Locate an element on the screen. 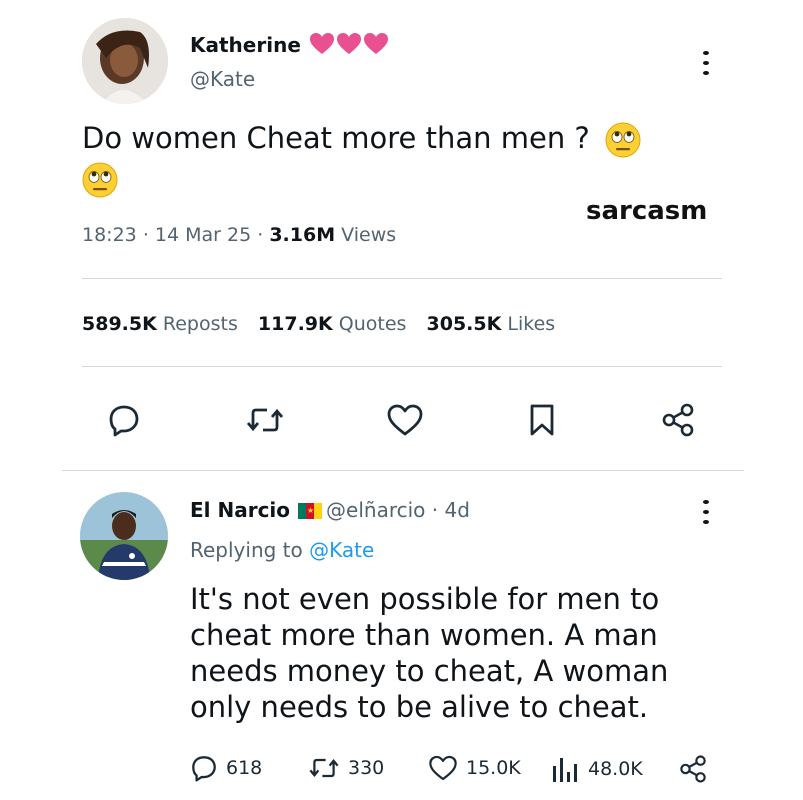 Image resolution: width=803 pixels, height=800 pixels. bookmark-button is located at coordinates (542, 420).